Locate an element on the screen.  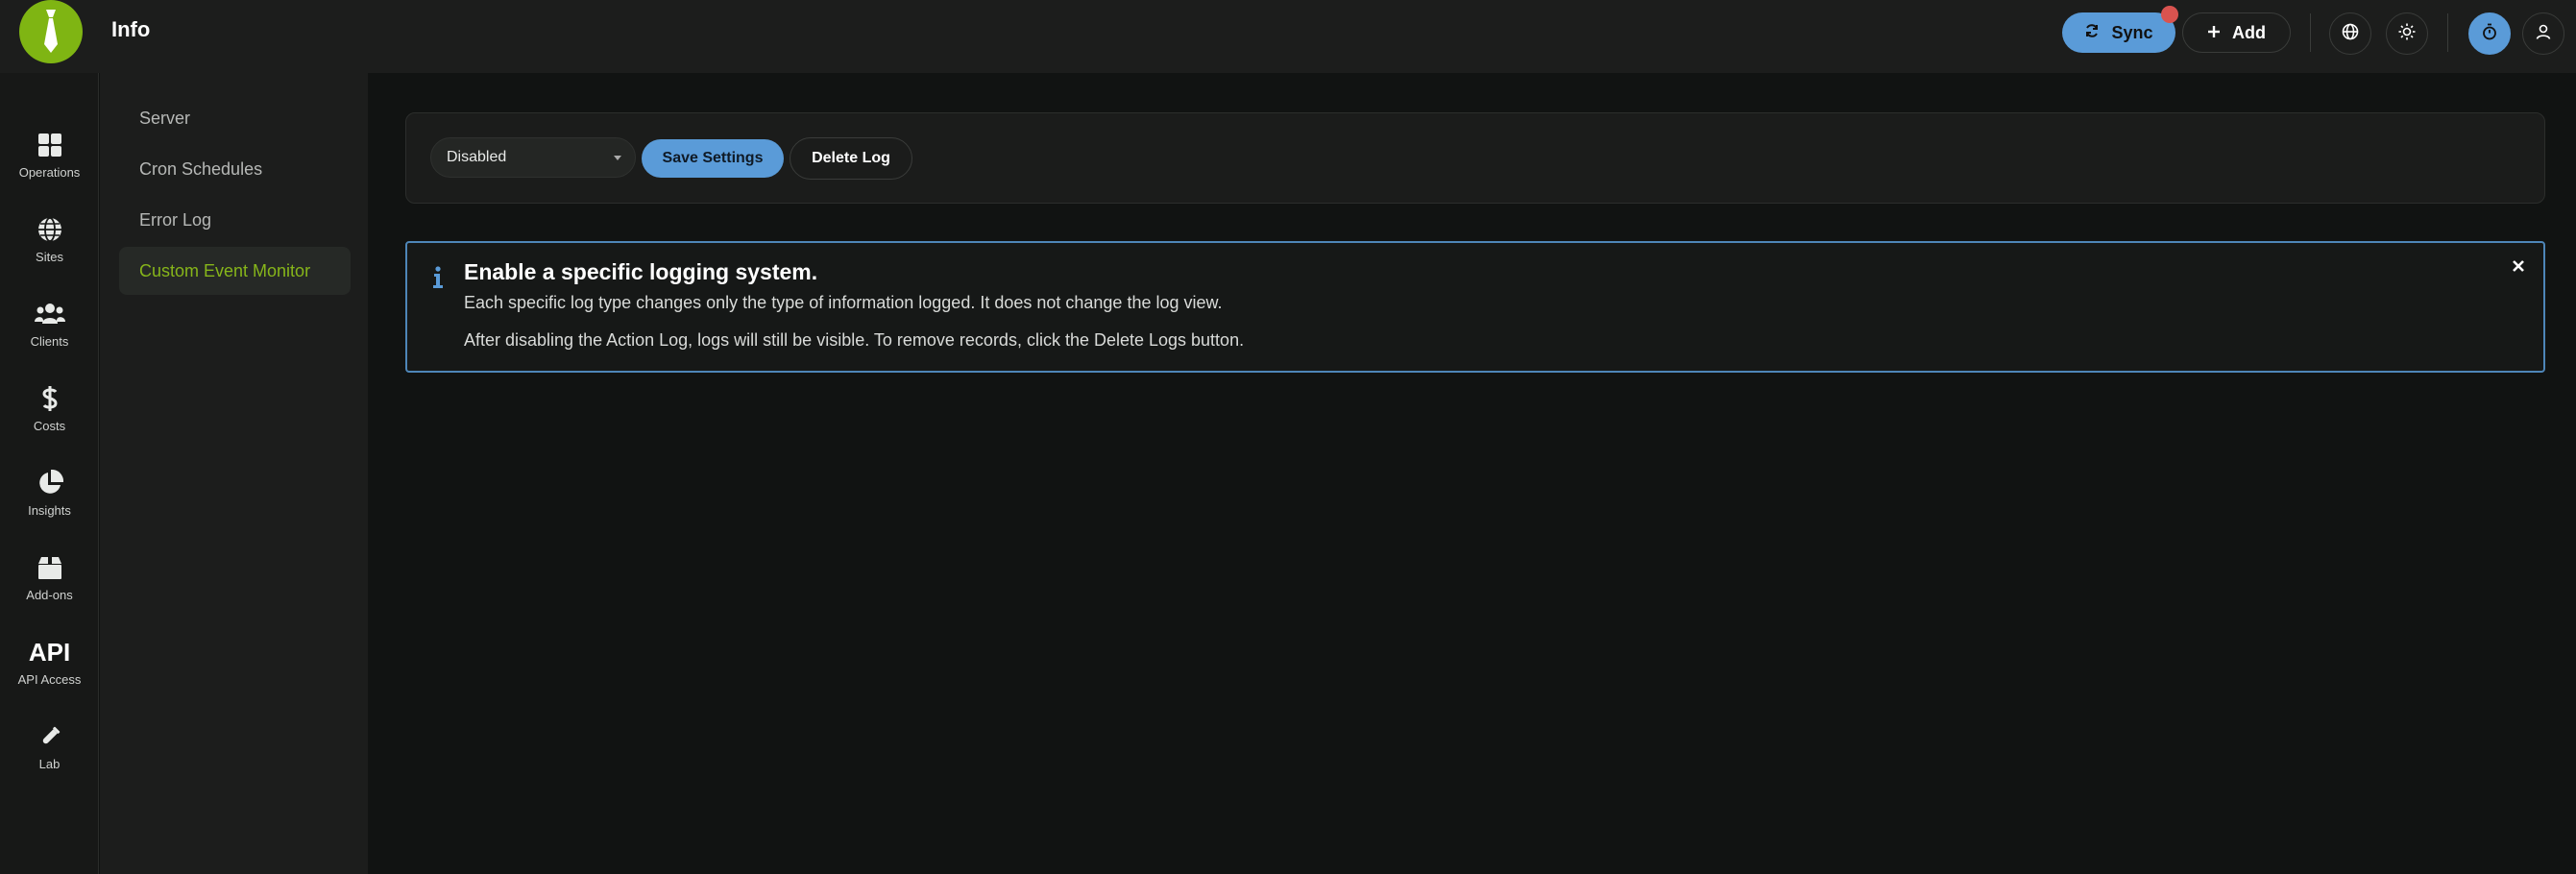
info-icon is located at coordinates (438, 280).